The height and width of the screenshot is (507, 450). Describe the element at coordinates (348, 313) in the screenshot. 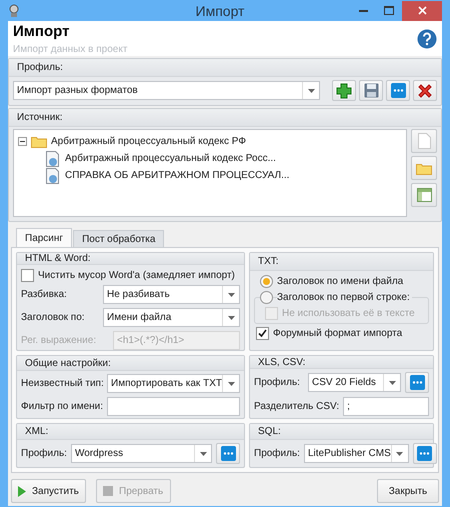

I see `checkbox-label: Не использовать её в тексте` at that location.